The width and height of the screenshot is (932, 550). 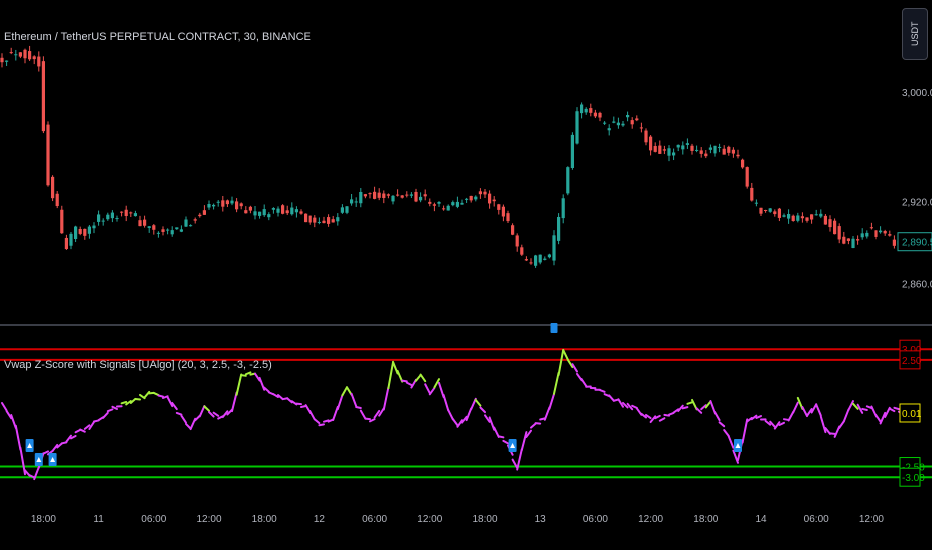 What do you see at coordinates (913, 478) in the screenshot?
I see `osc-tick-label: -3.00` at bounding box center [913, 478].